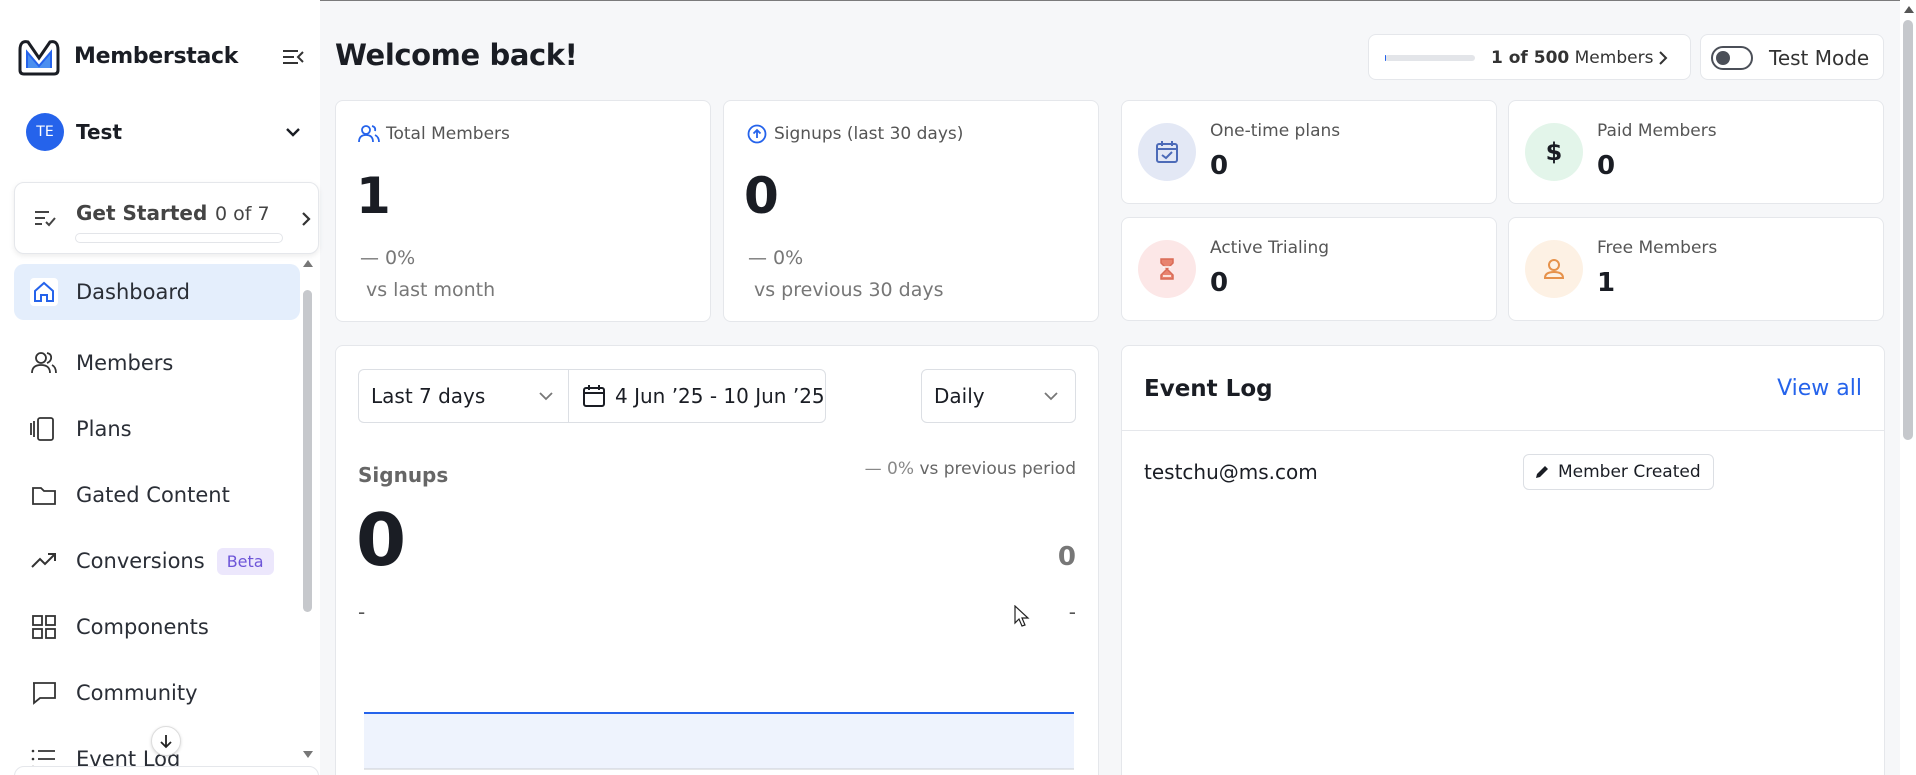 The image size is (1916, 775). What do you see at coordinates (156, 56) in the screenshot?
I see `brand-name: Memberstack` at bounding box center [156, 56].